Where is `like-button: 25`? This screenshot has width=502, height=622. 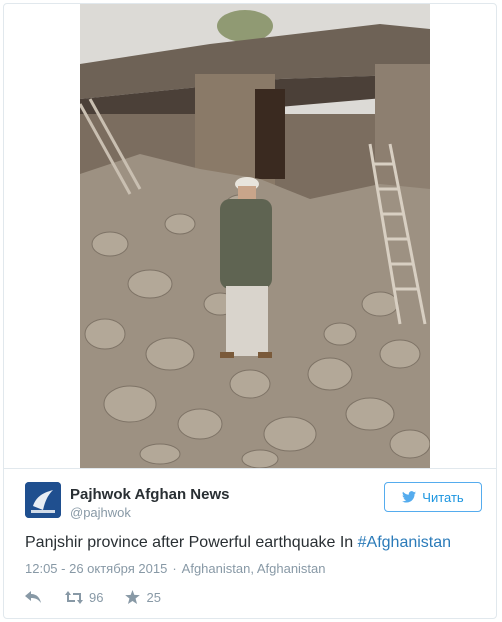 like-button: 25 is located at coordinates (143, 597).